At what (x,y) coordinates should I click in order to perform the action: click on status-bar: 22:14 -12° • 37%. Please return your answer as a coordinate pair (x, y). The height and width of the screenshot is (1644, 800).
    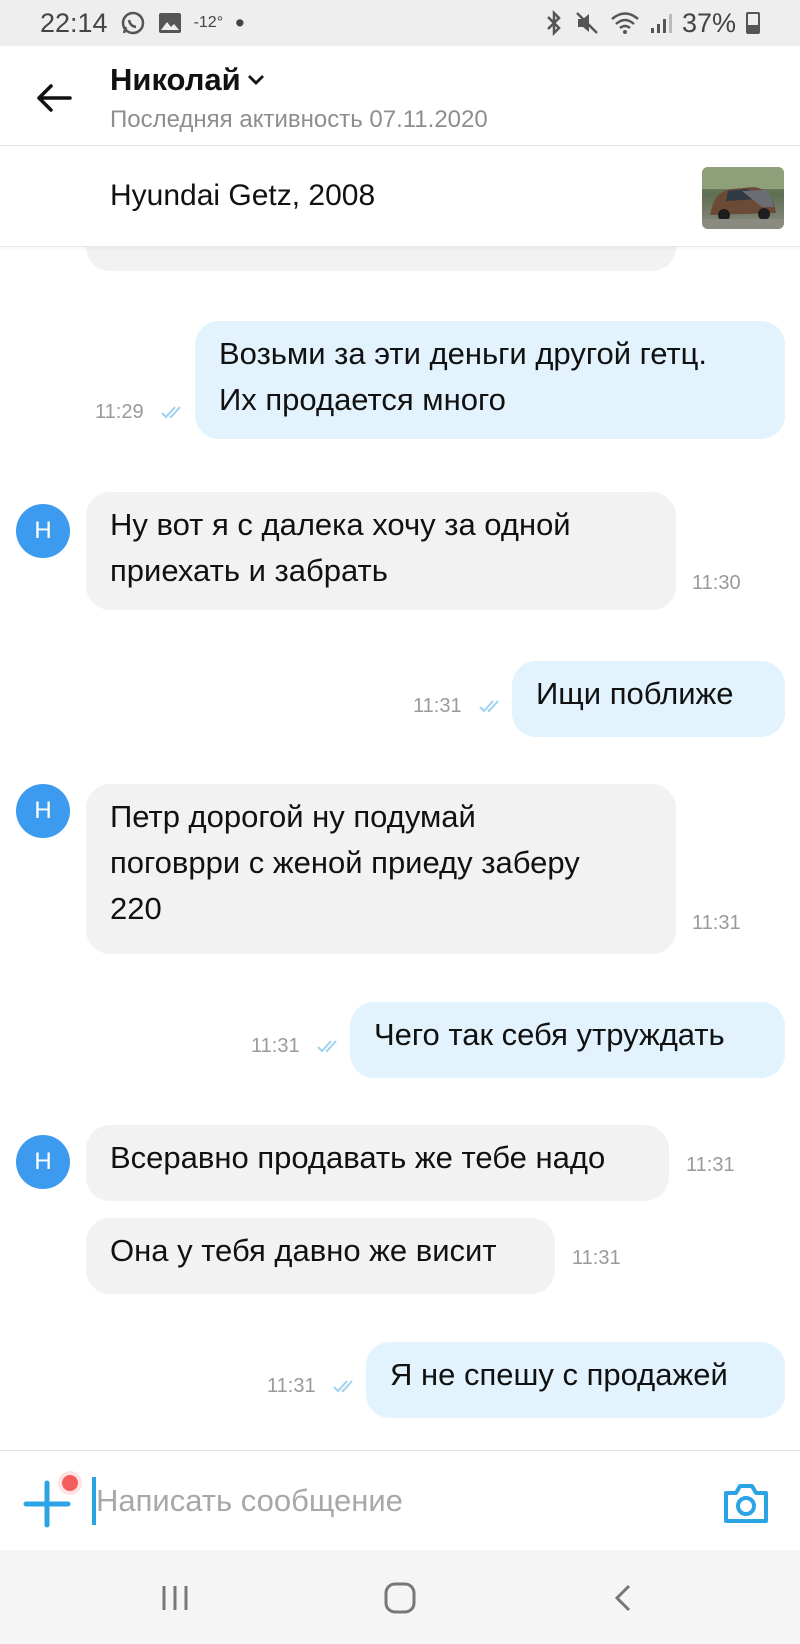
    Looking at the image, I should click on (400, 23).